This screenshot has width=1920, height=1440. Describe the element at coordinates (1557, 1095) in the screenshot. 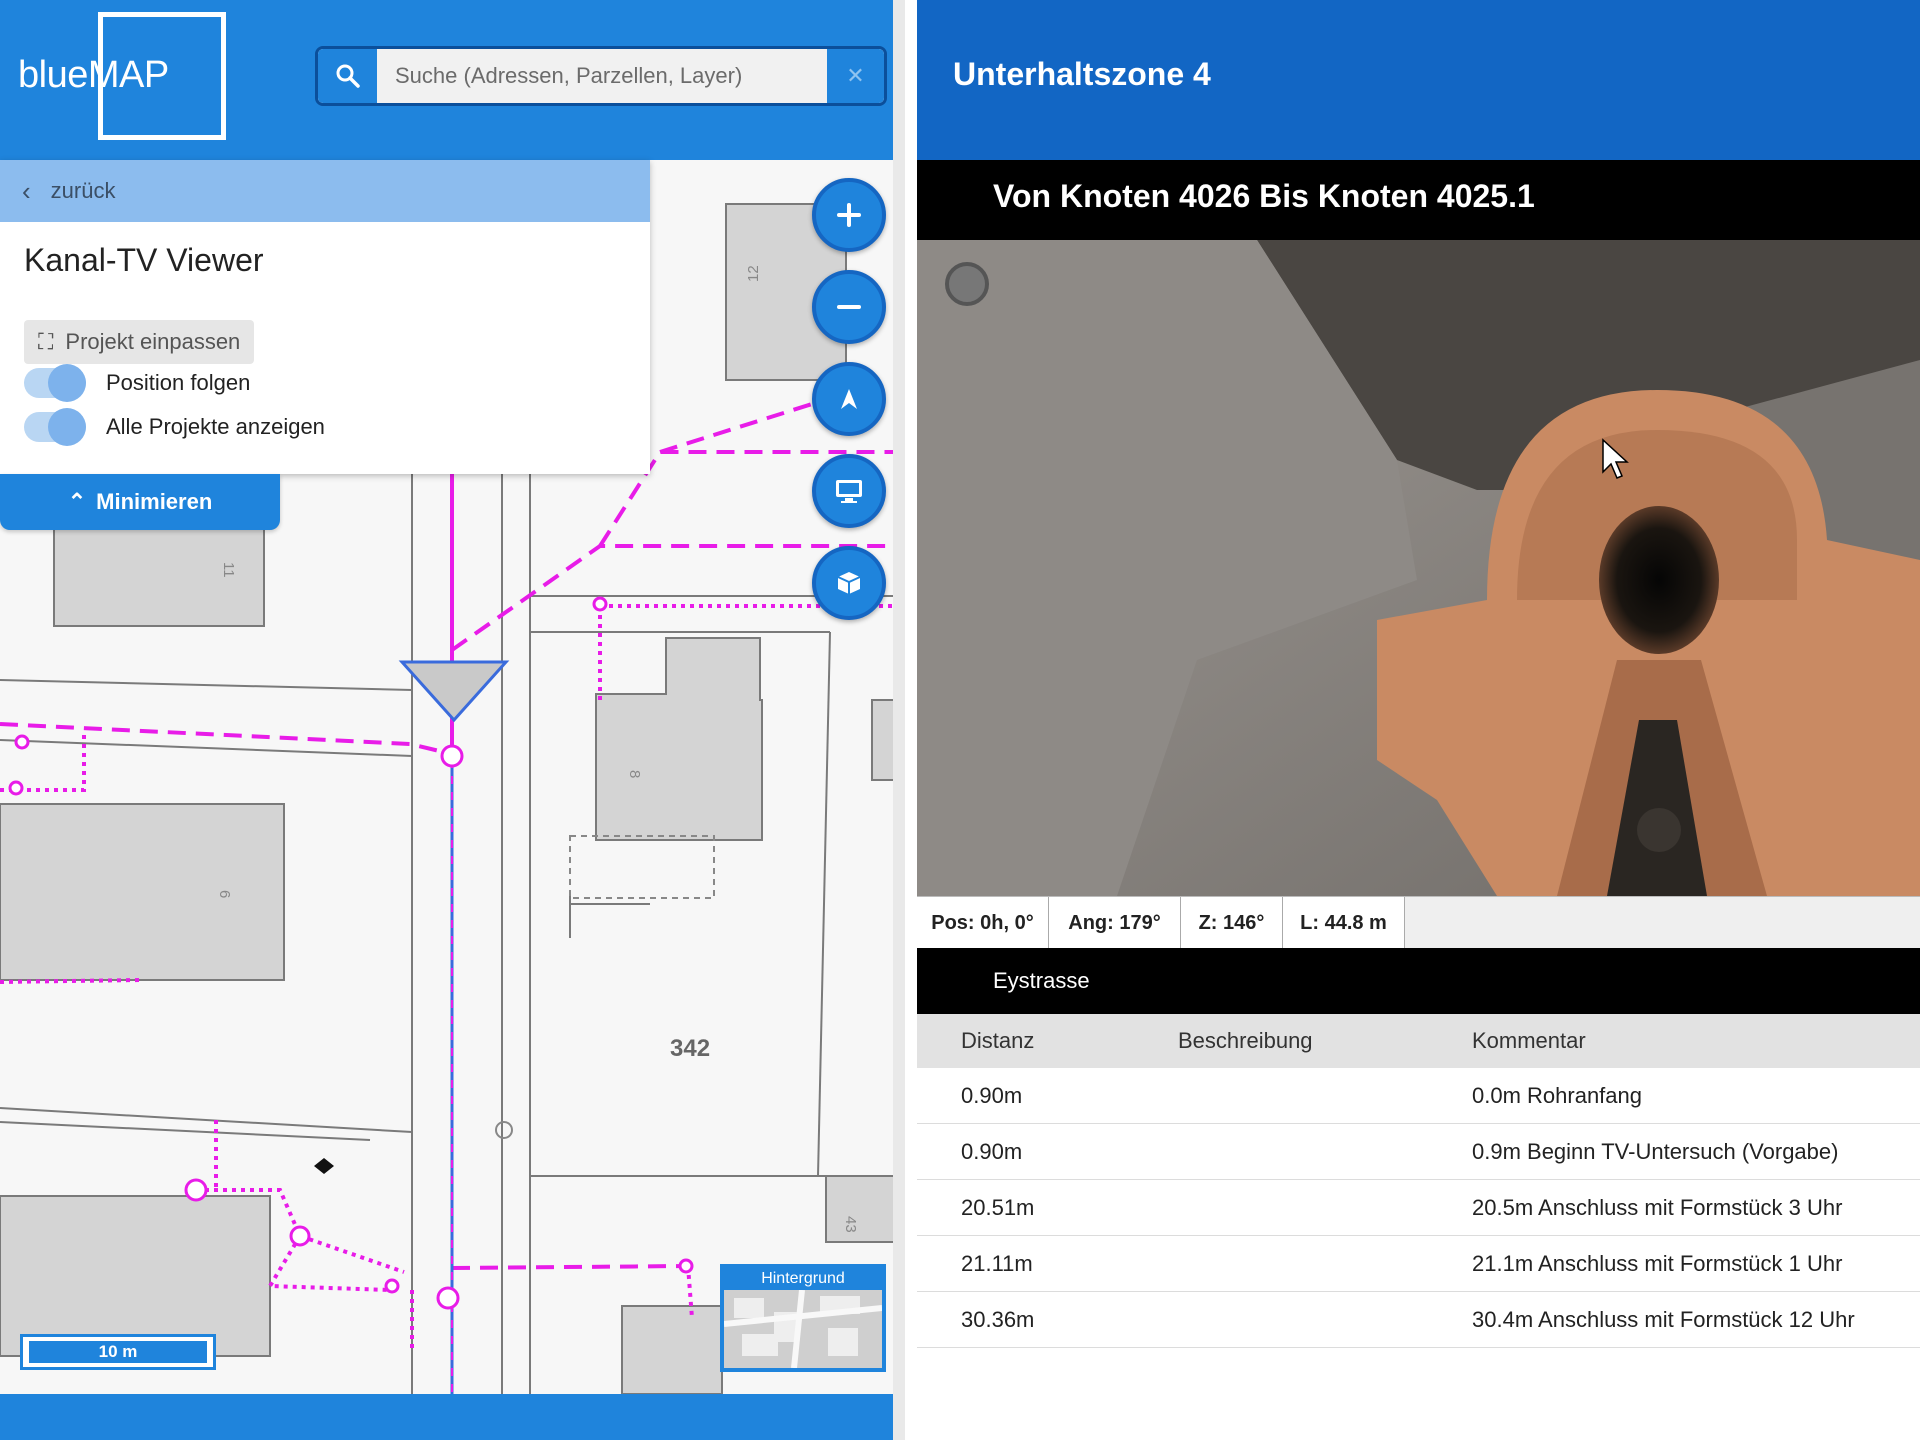

I see `cell-kommentar: 0.0m Rohranfang` at that location.